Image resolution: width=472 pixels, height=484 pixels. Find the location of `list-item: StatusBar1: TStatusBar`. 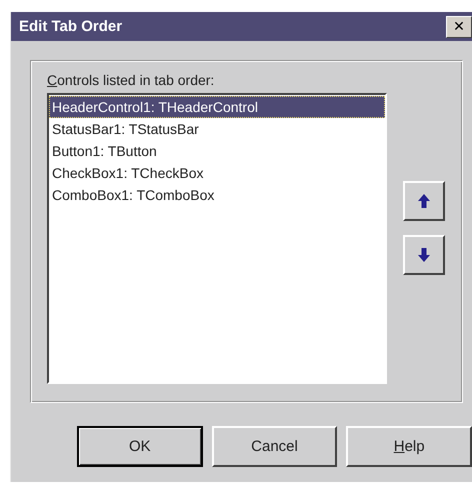

list-item: StatusBar1: TStatusBar is located at coordinates (217, 129).